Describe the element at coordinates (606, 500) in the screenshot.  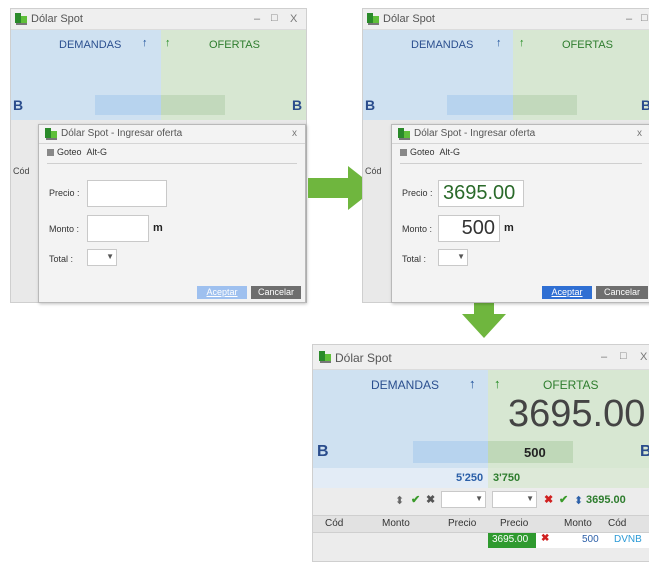
I see `toolbar-price: 3695.00` at that location.